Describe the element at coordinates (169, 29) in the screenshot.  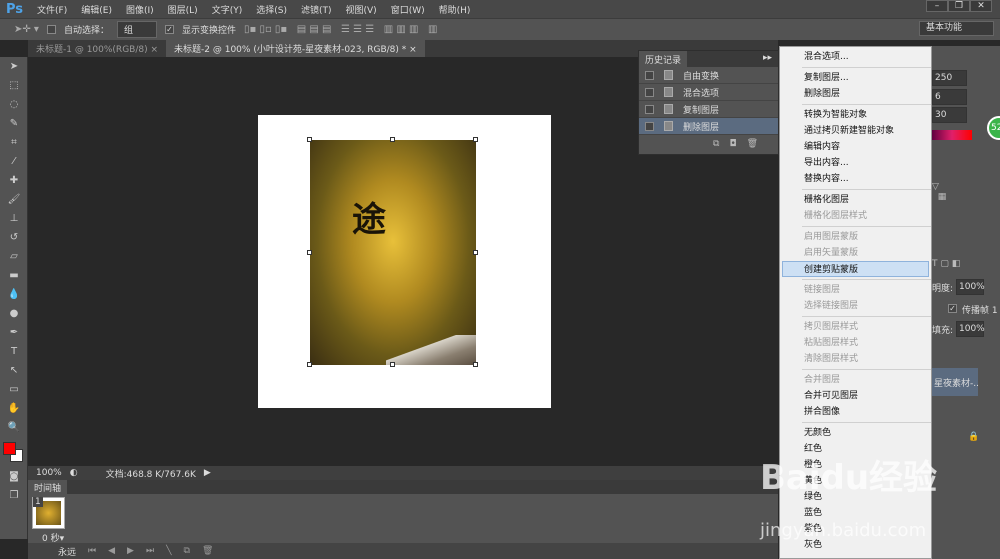
I see `show-transform-checkbox: ✓` at that location.